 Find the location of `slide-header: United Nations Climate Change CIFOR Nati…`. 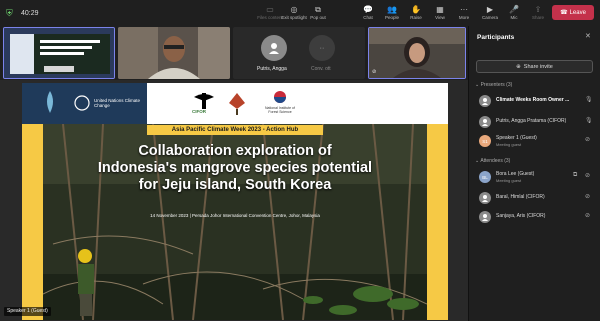

slide-header: United Nations Climate Change CIFOR Nati… is located at coordinates (235, 103).